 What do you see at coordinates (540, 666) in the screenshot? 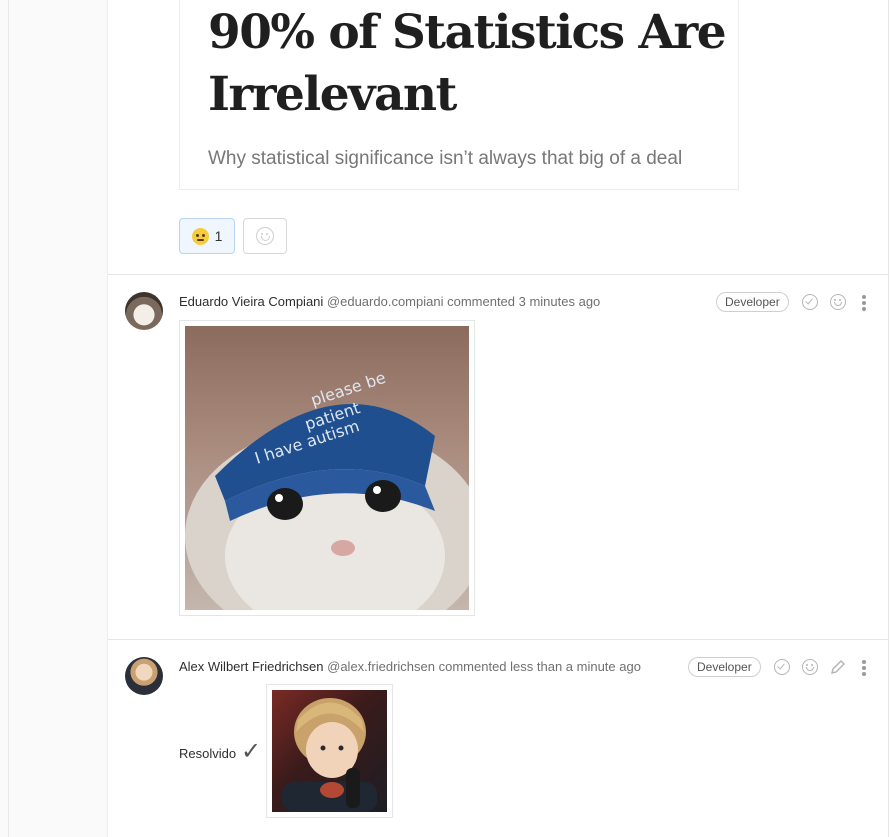
I see `note-timestamp: commented less than a minute ago` at bounding box center [540, 666].